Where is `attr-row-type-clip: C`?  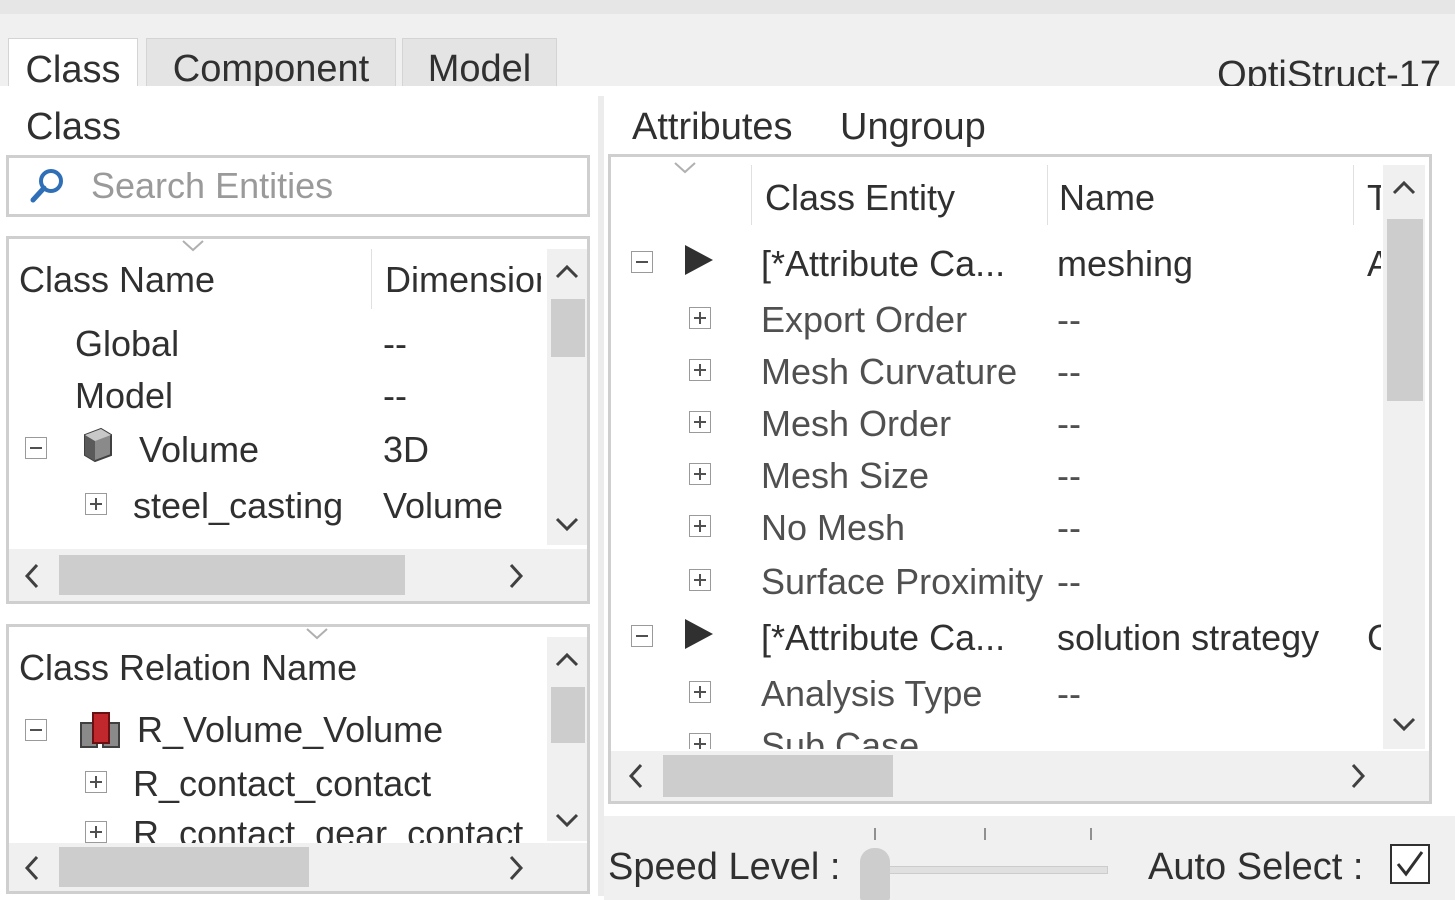 attr-row-type-clip: C is located at coordinates (1374, 639).